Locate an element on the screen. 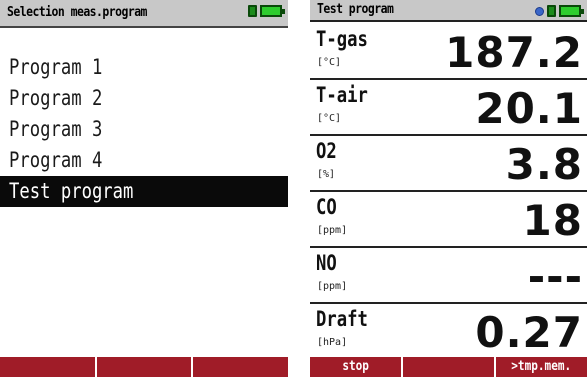 This screenshot has height=377, width=587. measurement-name: NO is located at coordinates (326, 263).